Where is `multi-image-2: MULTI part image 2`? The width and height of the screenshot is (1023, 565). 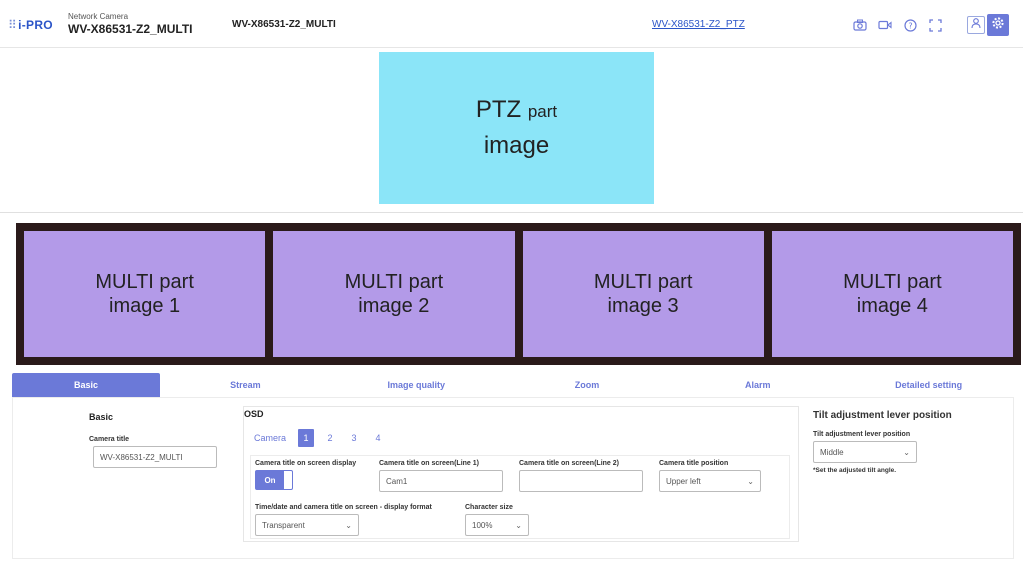
multi-image-2: MULTI part image 2 is located at coordinates (394, 294).